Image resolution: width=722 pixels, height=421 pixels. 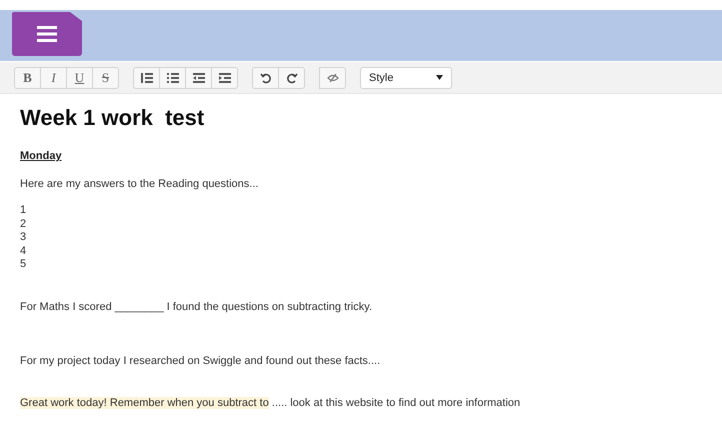 I want to click on outdent-icon, so click(x=198, y=78).